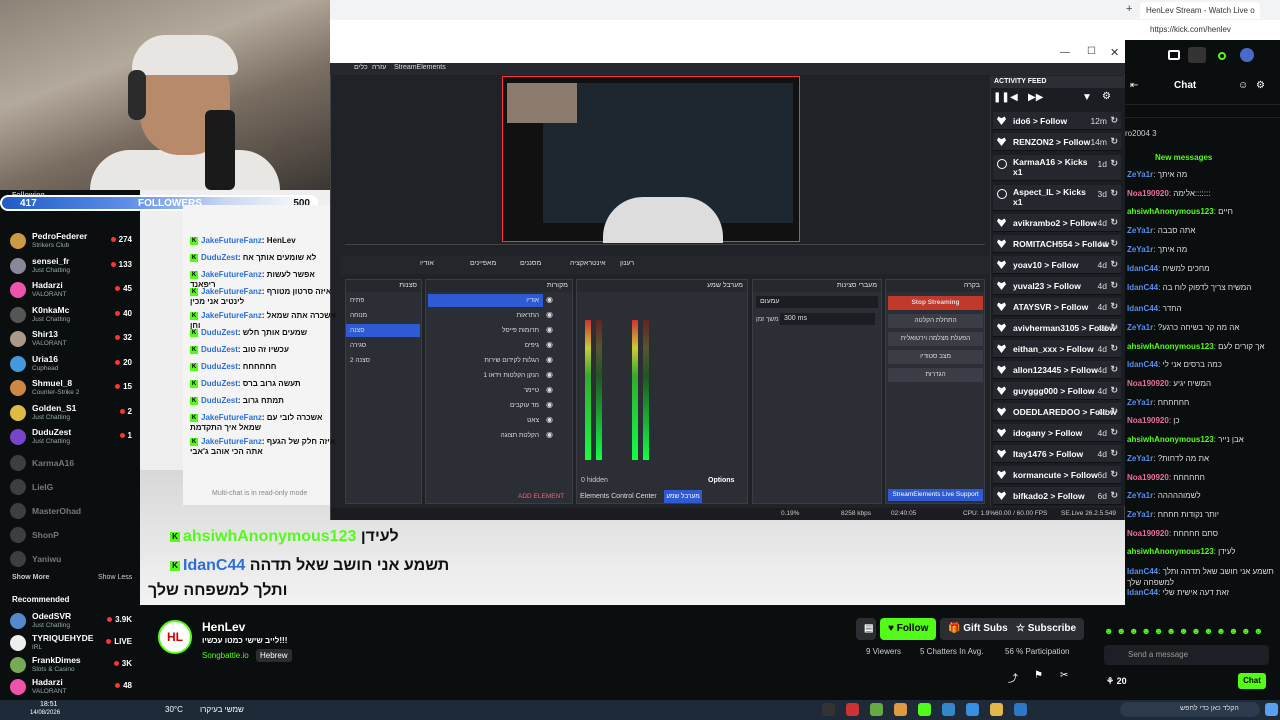 The height and width of the screenshot is (720, 1280). Describe the element at coordinates (1057, 265) in the screenshot. I see `feed-item: yoav10 > Follow 4d ↻` at that location.